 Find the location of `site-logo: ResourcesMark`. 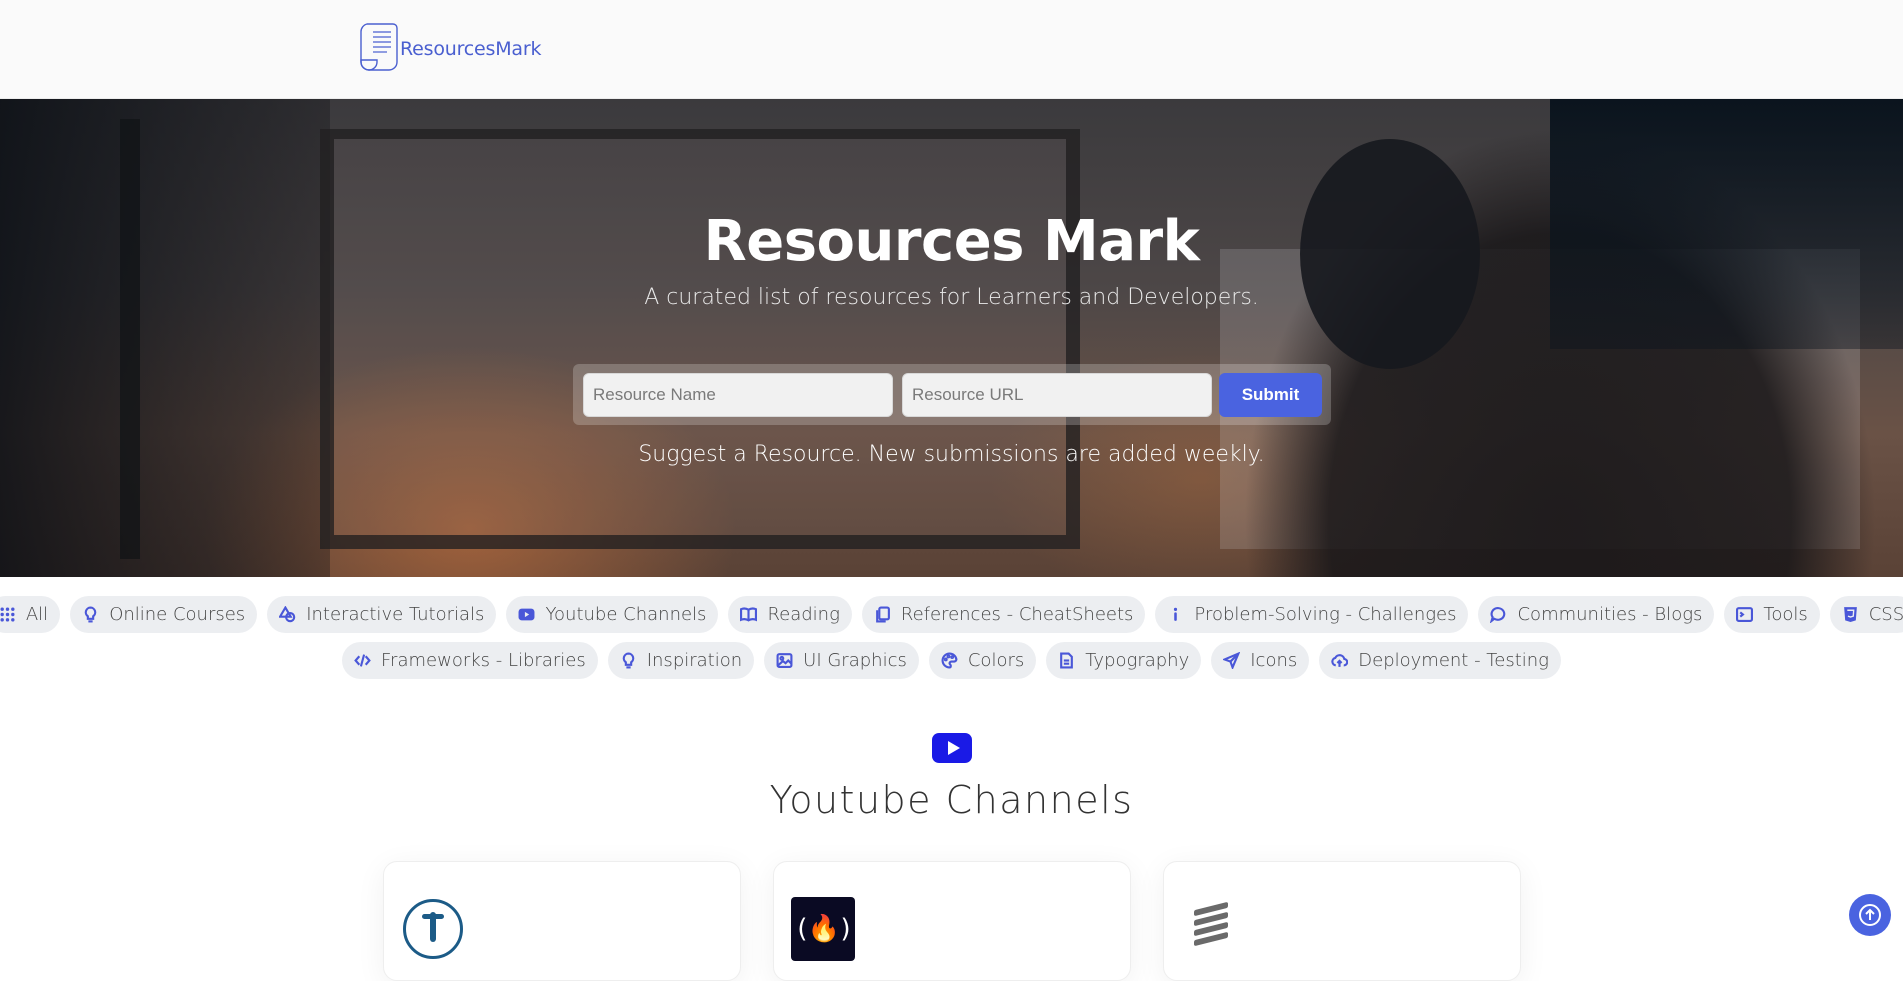

site-logo: ResourcesMark is located at coordinates (449, 47).